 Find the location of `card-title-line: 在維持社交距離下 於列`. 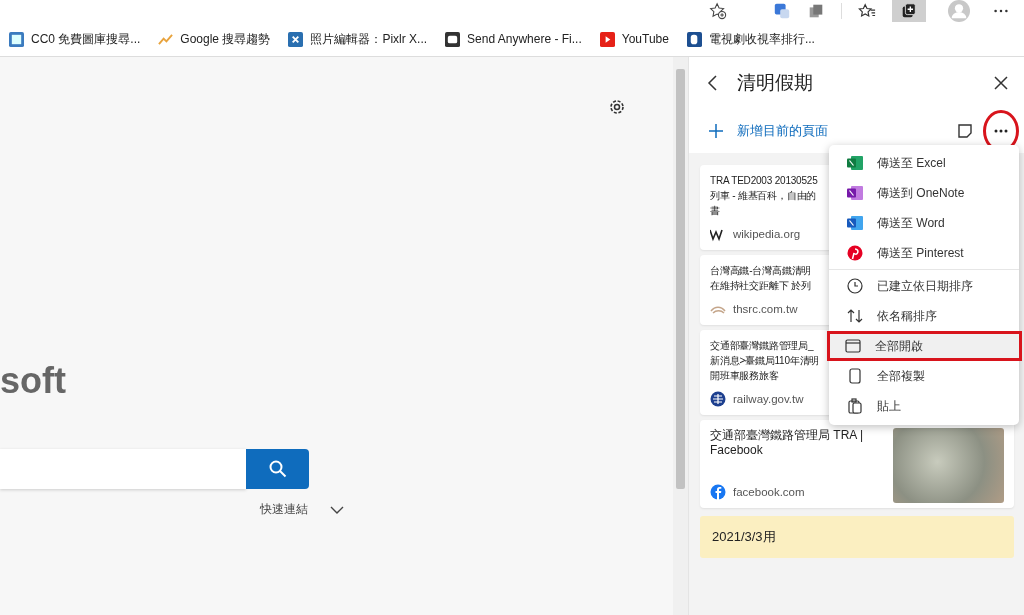

card-title-line: 在維持社交距離下 於列 is located at coordinates (760, 286).